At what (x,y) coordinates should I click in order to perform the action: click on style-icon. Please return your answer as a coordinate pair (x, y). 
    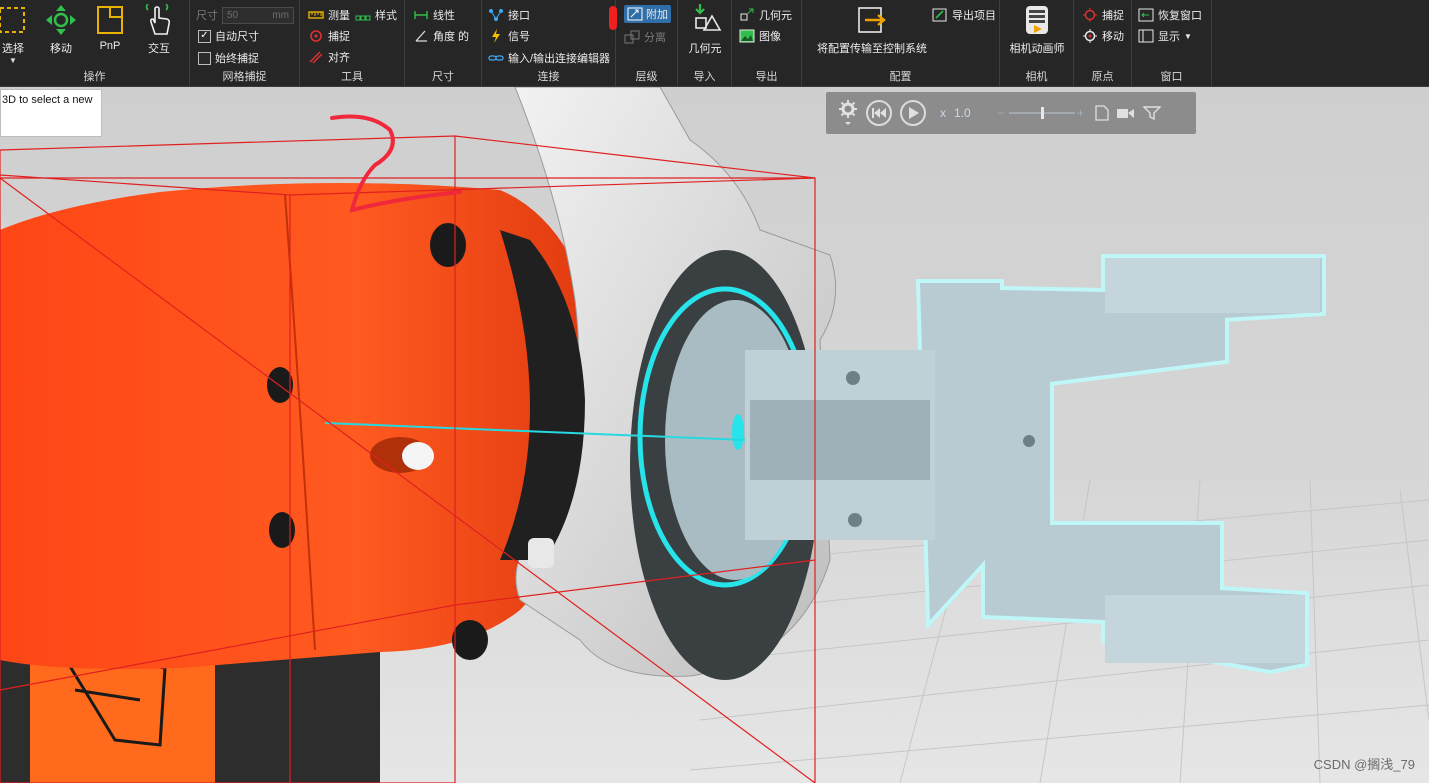
    Looking at the image, I should click on (363, 18).